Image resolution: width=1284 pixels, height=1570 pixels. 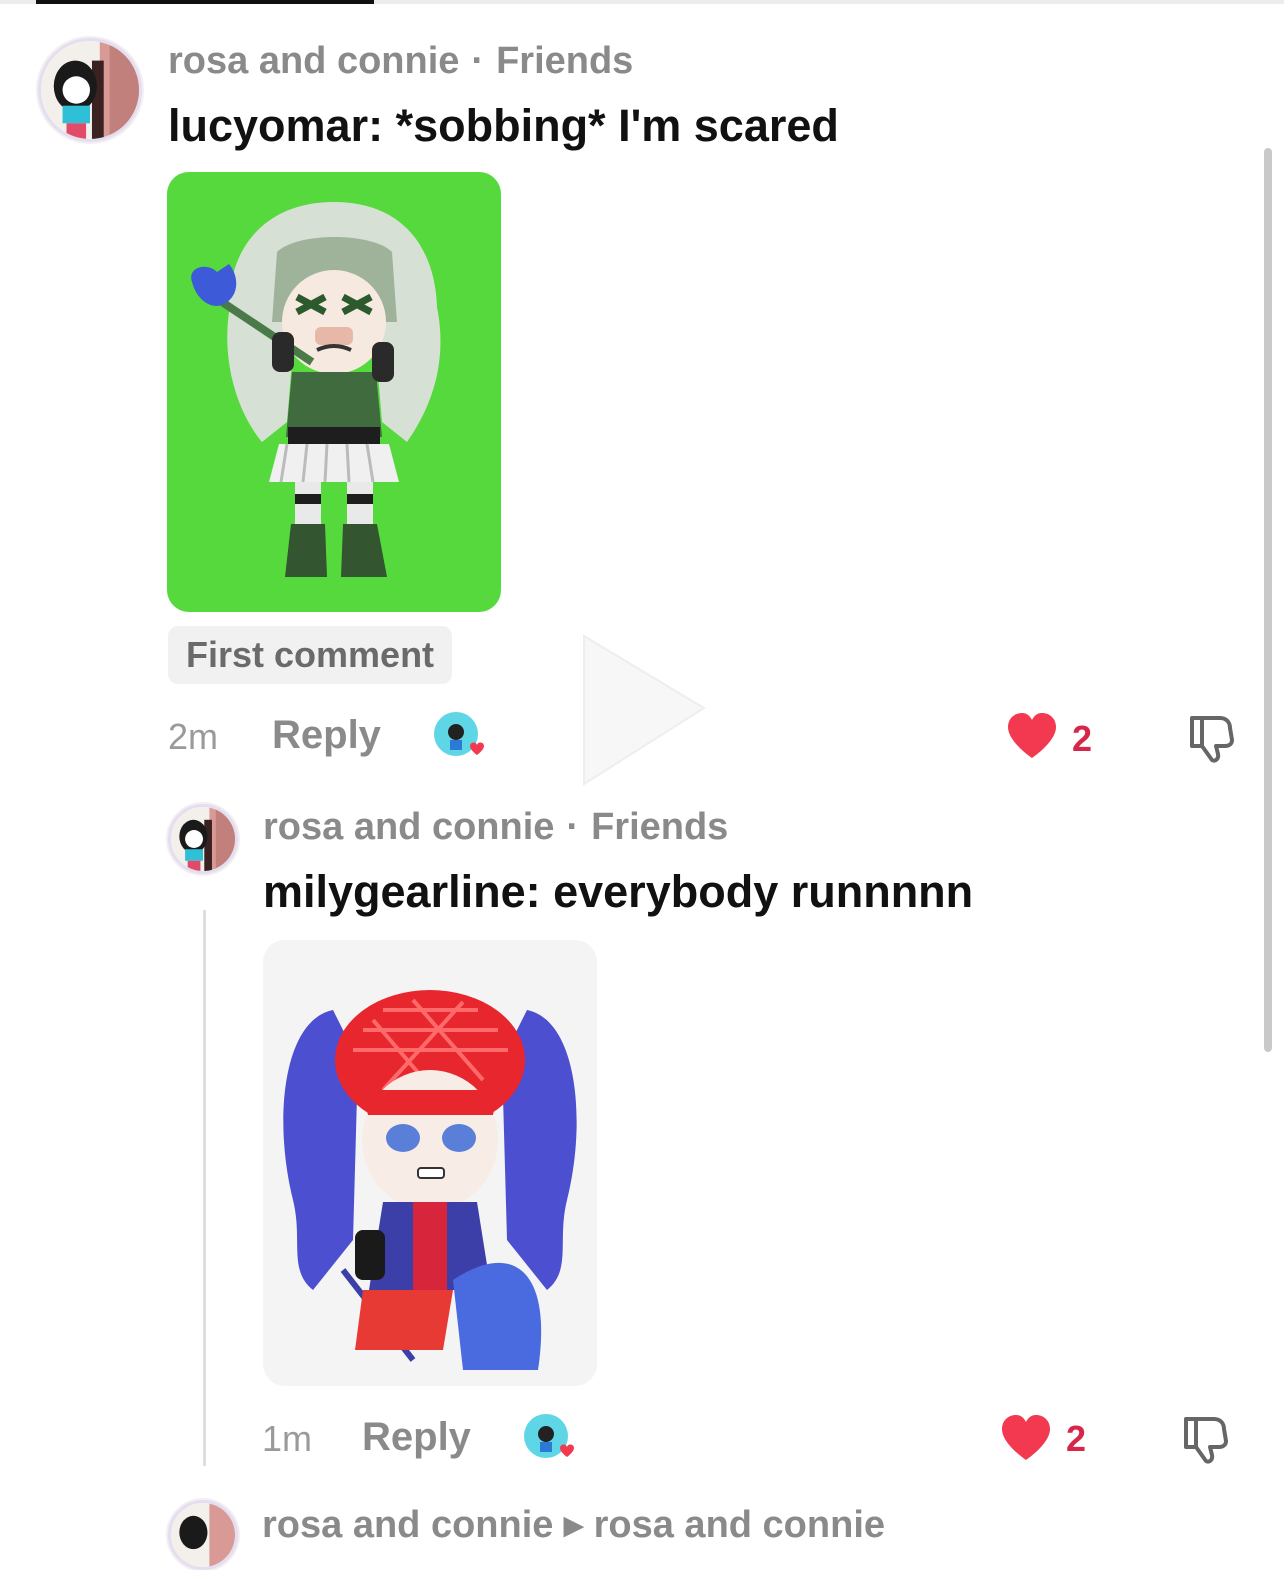 I want to click on comment-text: milygearline: everybody runnnnn, so click(x=618, y=891).